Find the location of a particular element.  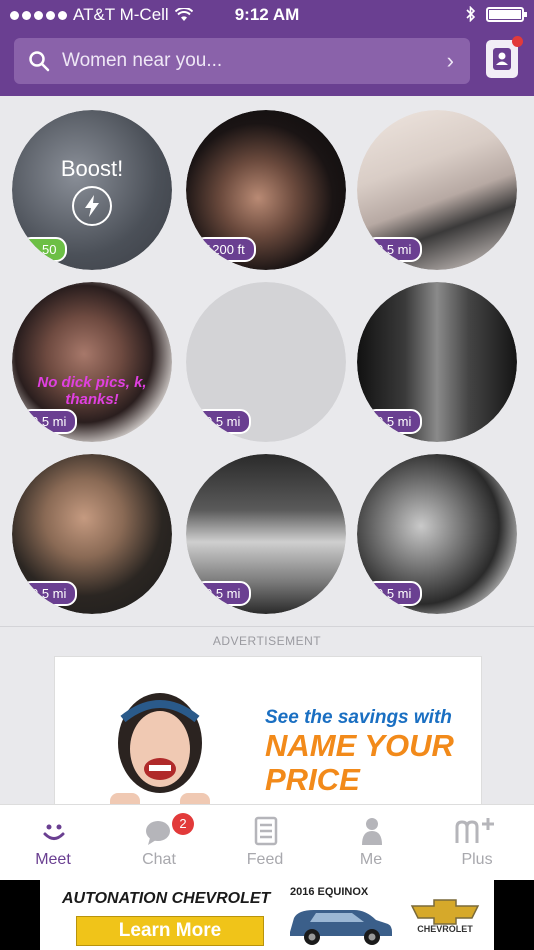

distance-badge: 1200 ft is located at coordinates (225, 249).